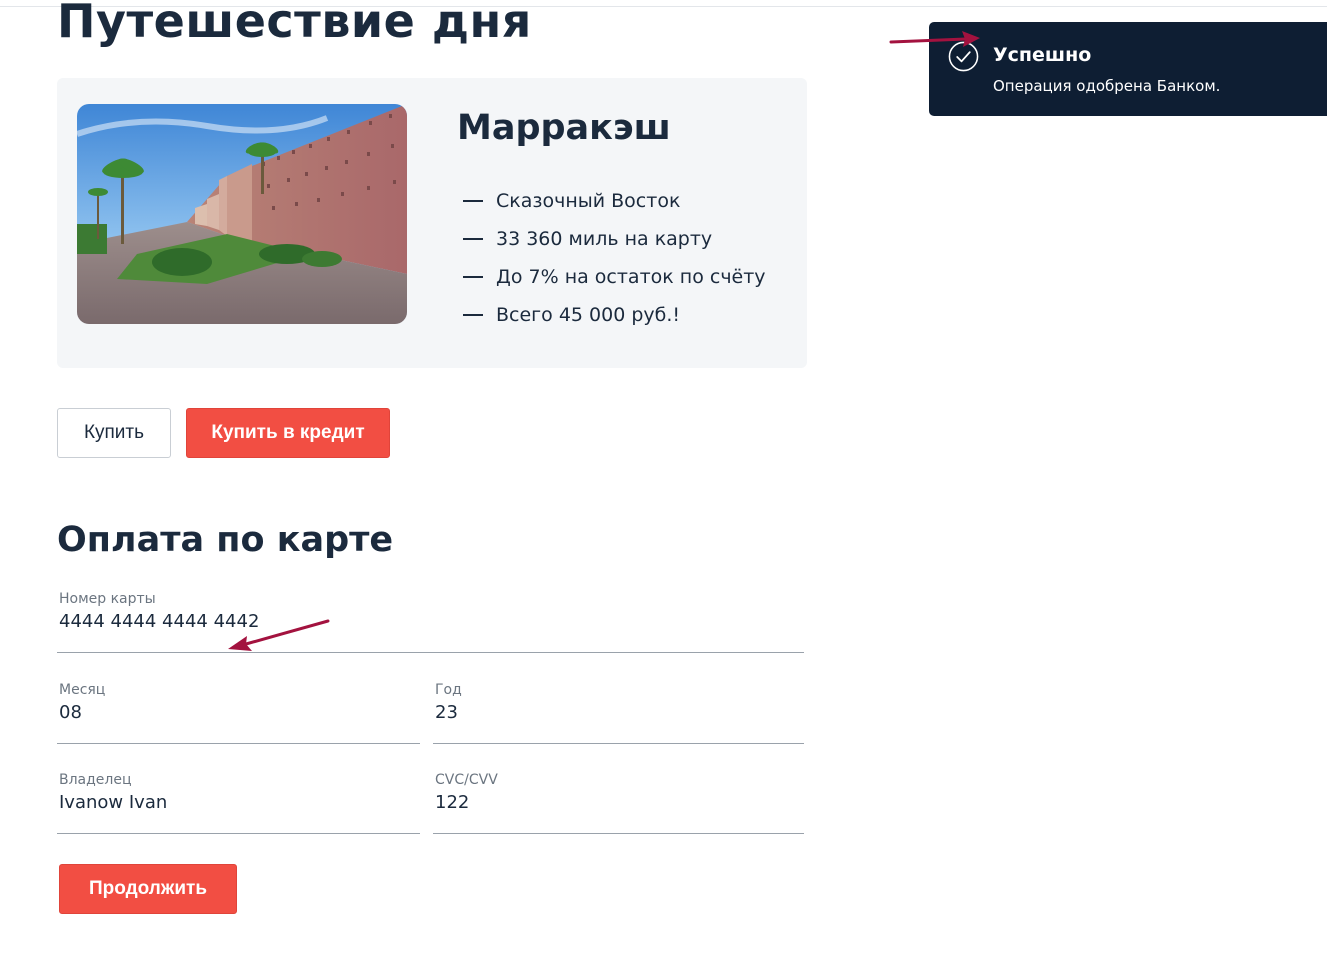 The width and height of the screenshot is (1327, 953). Describe the element at coordinates (604, 239) in the screenshot. I see `offer-feature-text: 33 360 миль на карту` at that location.